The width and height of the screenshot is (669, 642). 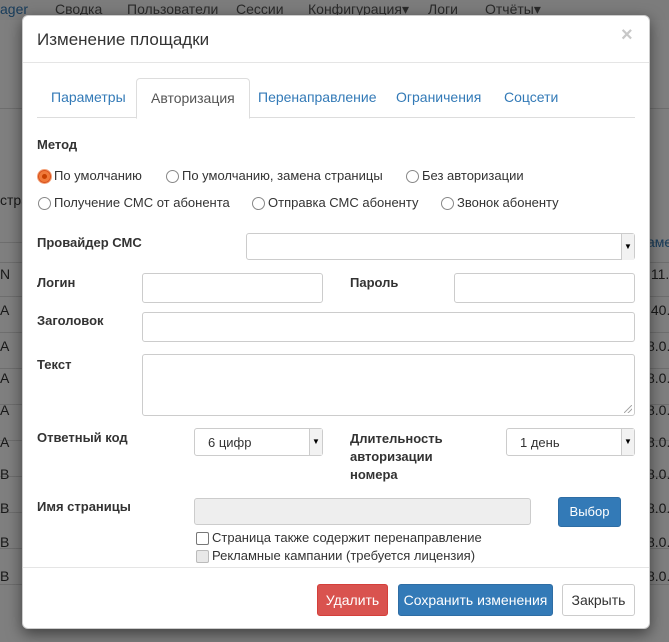 I want to click on checkbox-label: Страница также содержит перенаправление, so click(x=347, y=537).